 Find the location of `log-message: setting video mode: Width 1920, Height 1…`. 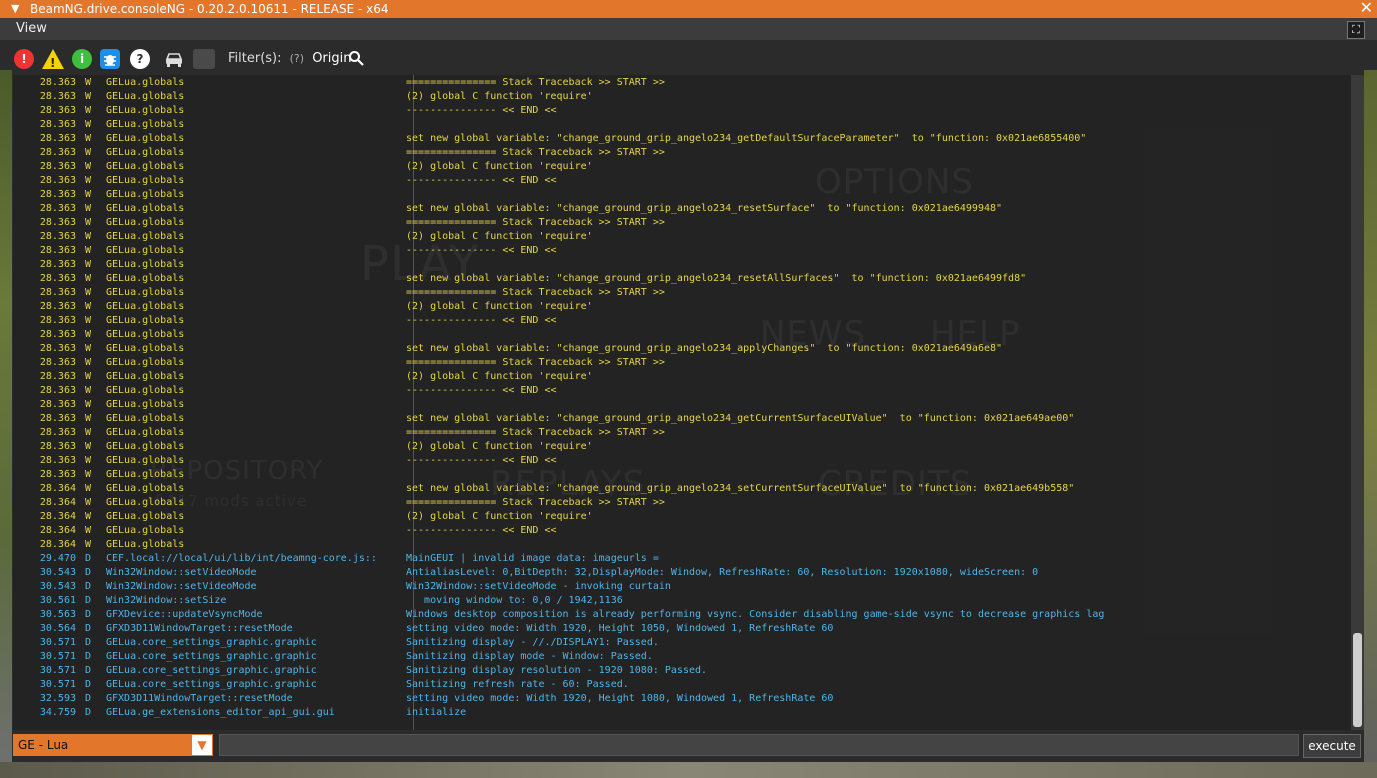

log-message: setting video mode: Width 1920, Height 1… is located at coordinates (620, 628).